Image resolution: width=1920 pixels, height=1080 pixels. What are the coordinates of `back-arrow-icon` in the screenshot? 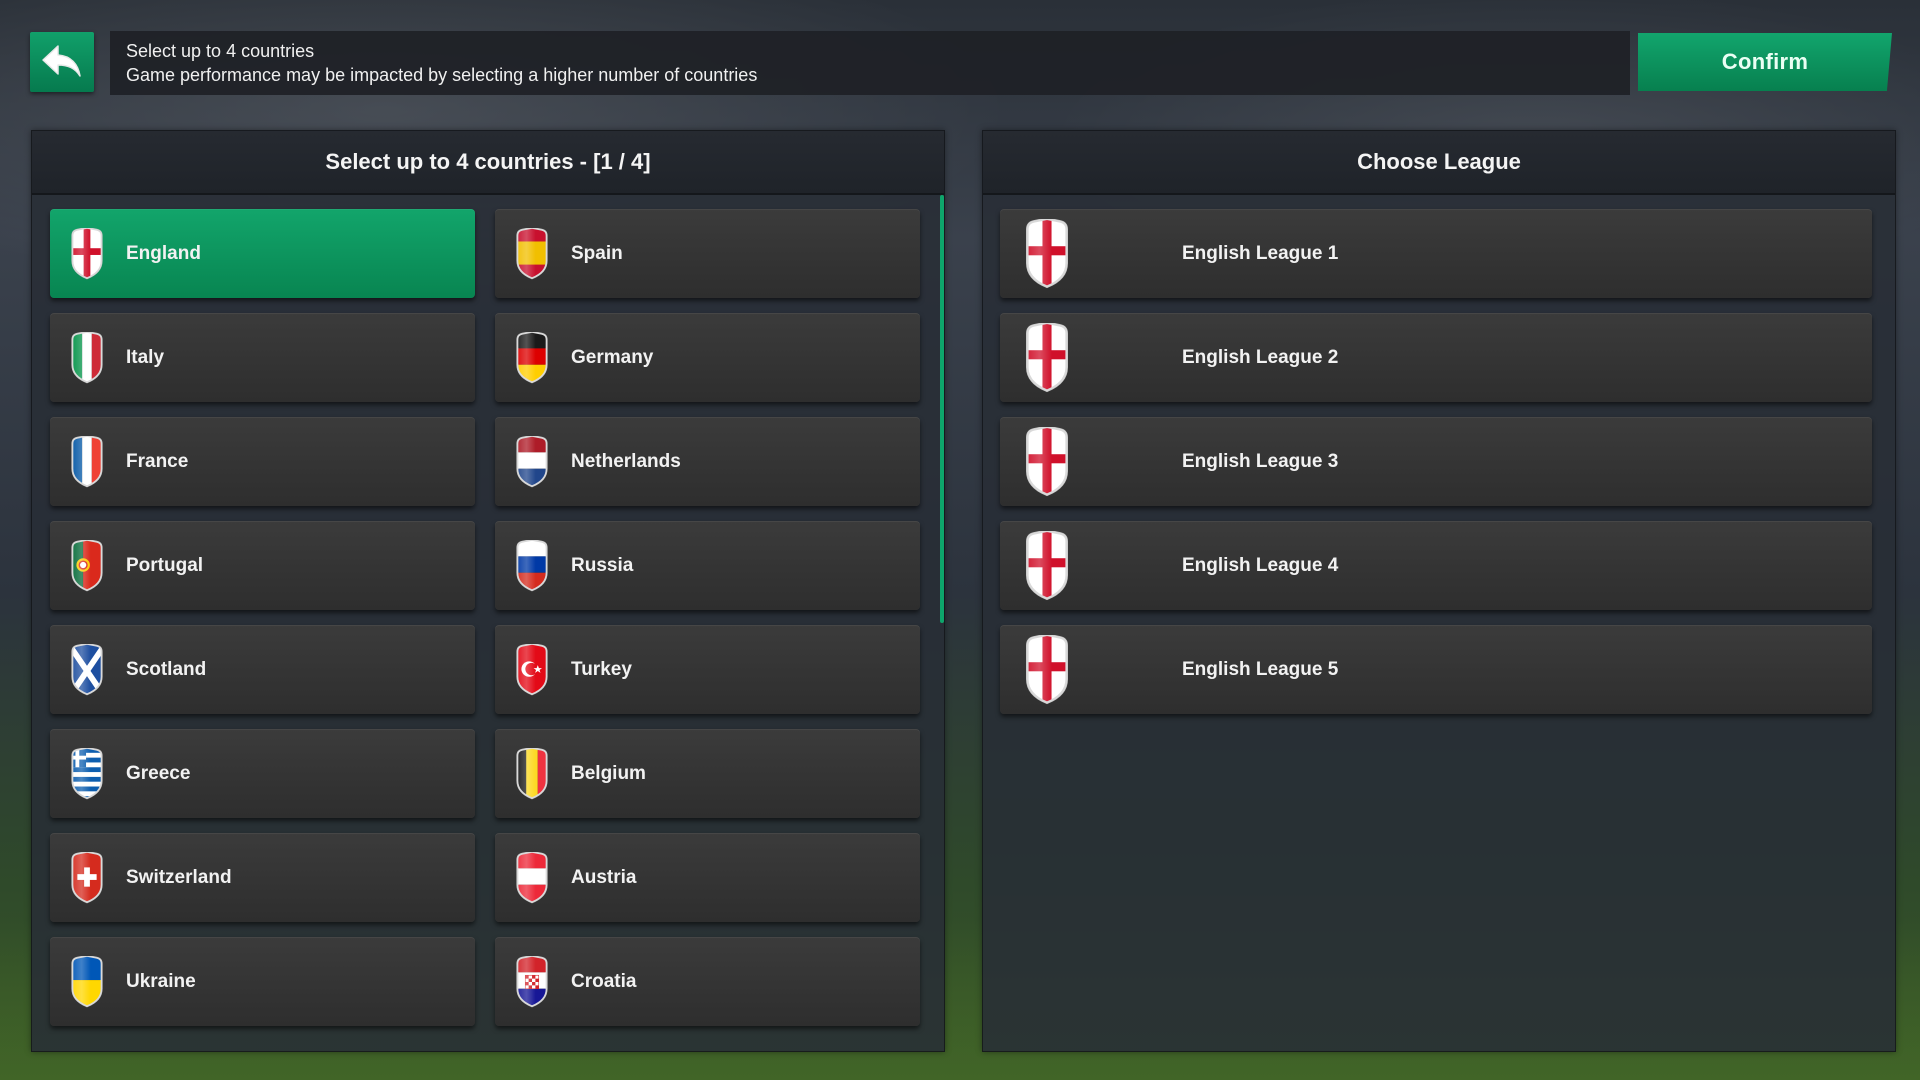 It's located at (61, 61).